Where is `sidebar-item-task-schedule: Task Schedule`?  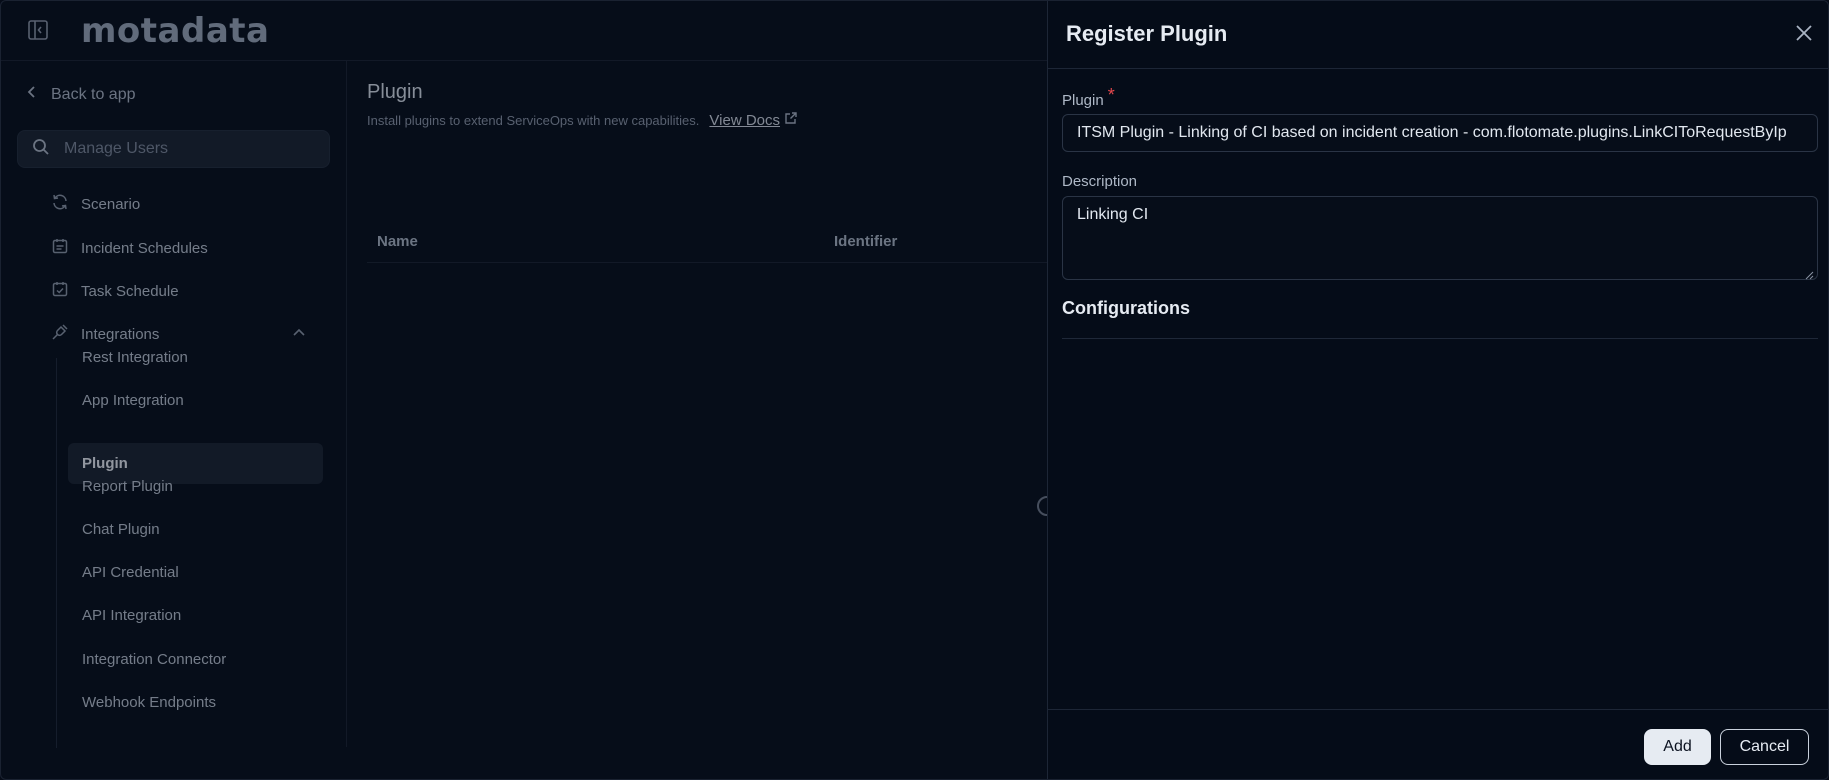 sidebar-item-task-schedule: Task Schedule is located at coordinates (115, 291).